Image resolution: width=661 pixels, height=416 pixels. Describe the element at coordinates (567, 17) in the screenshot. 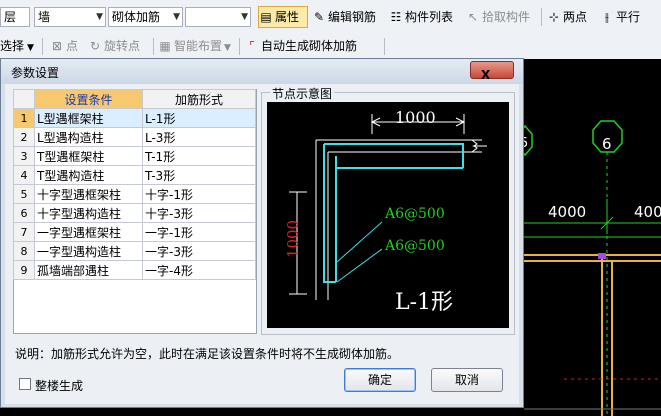

I see `two-points-button: ⊹ 两点` at that location.